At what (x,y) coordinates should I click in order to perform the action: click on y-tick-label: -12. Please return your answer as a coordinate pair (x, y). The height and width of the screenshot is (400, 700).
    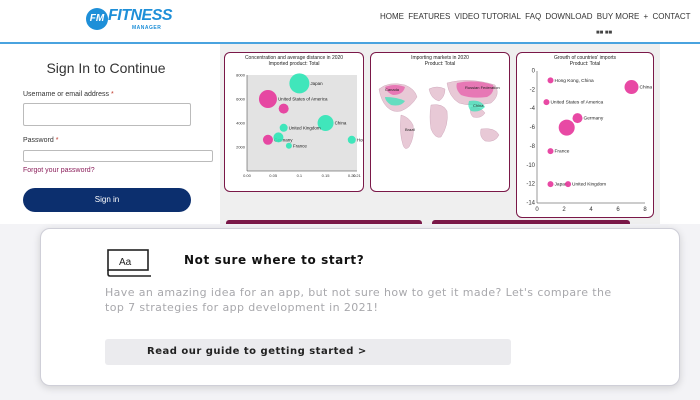
    Looking at the image, I should click on (530, 185).